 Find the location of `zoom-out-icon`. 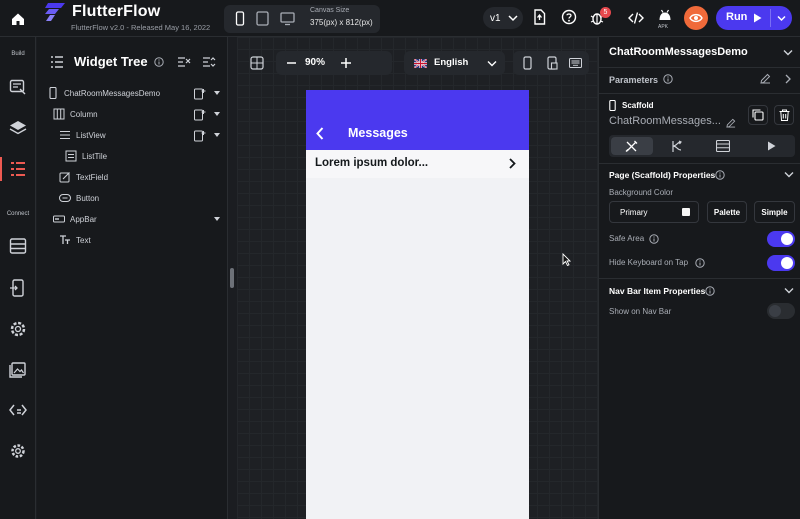

zoom-out-icon is located at coordinates (291, 63).